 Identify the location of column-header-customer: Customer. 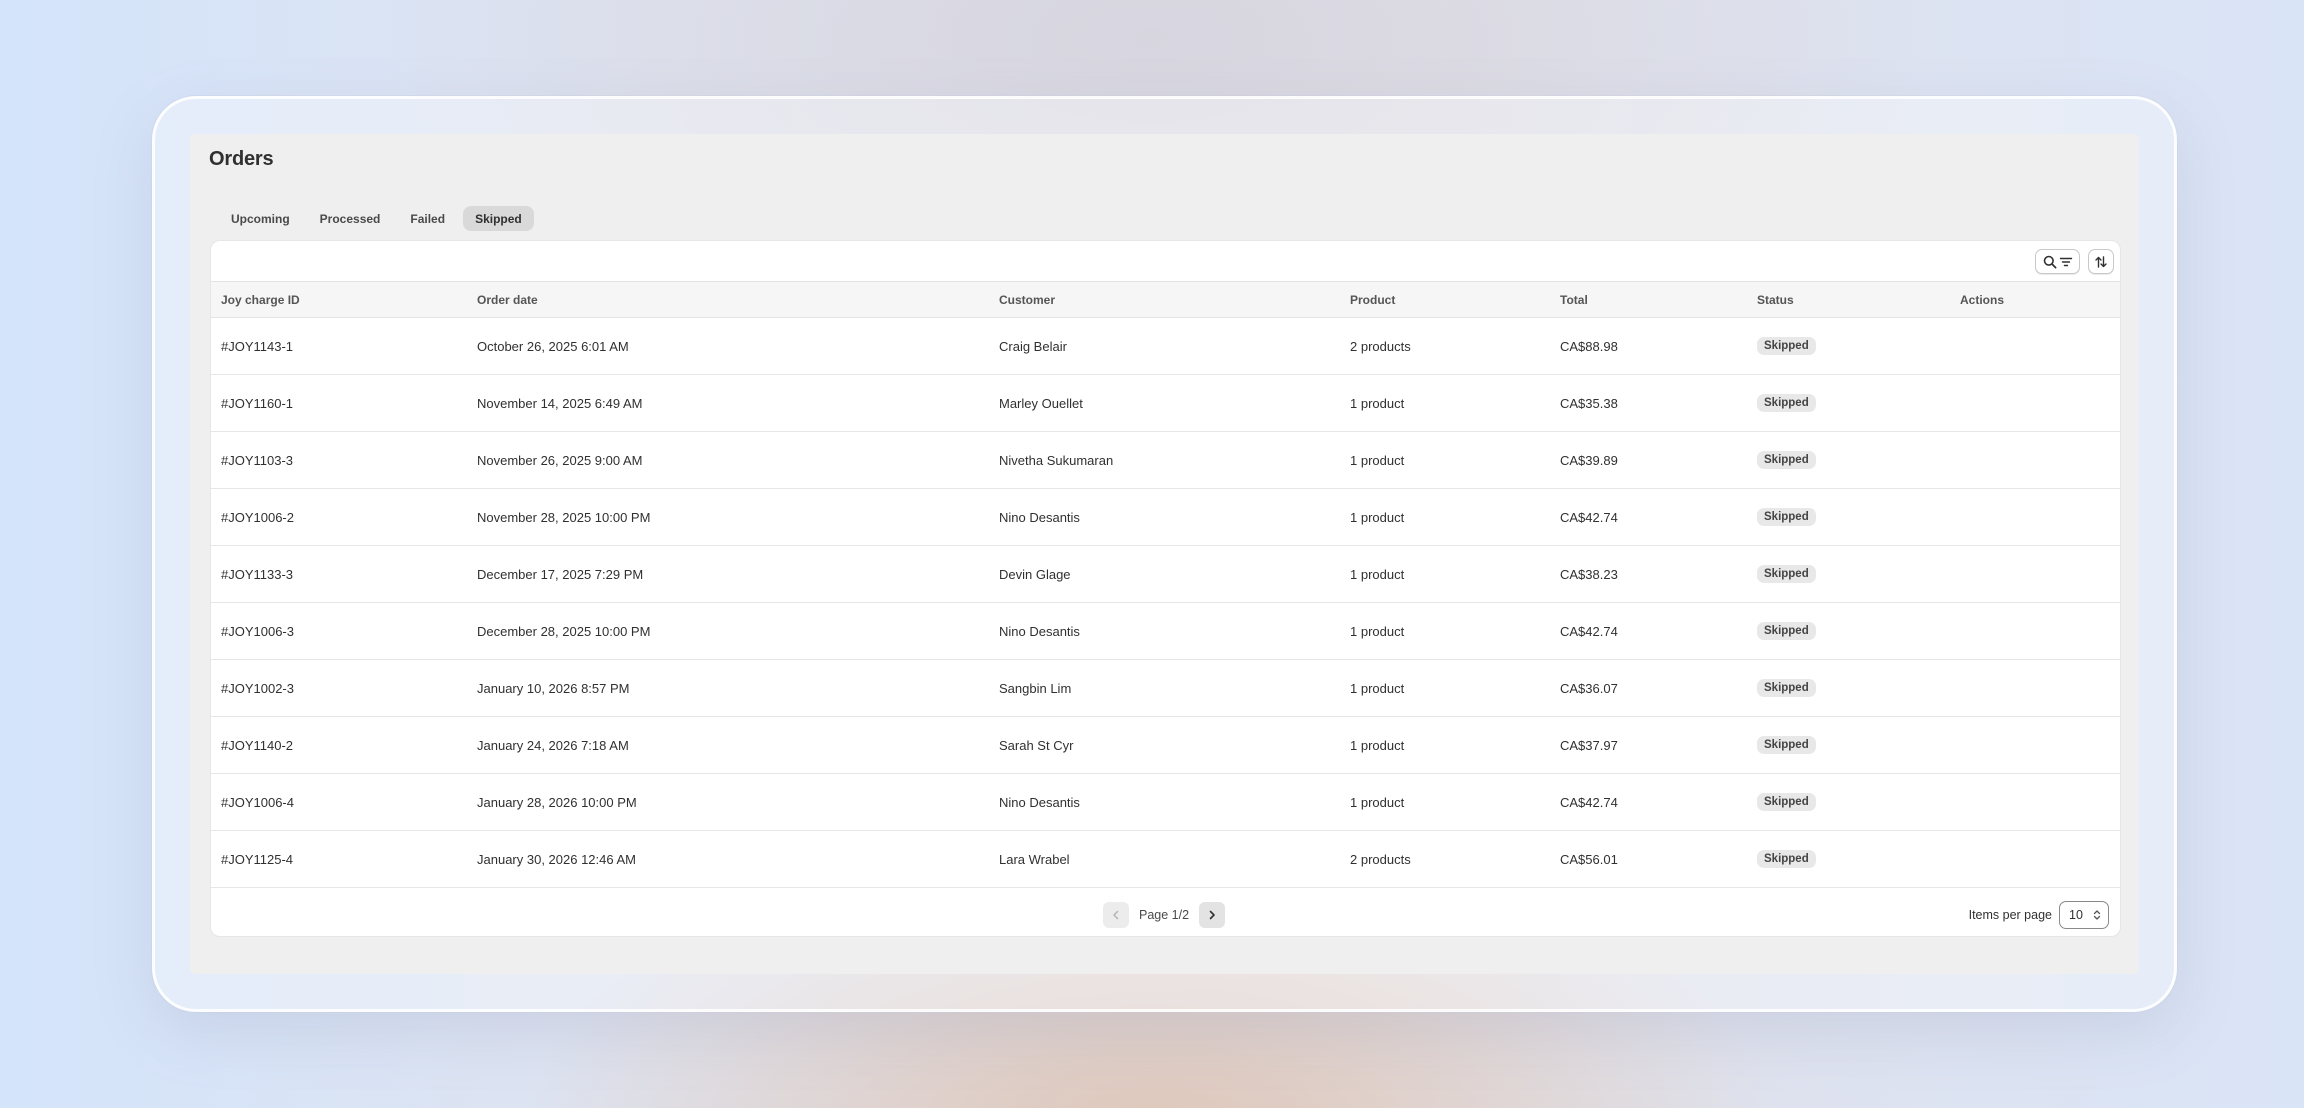
(1027, 300).